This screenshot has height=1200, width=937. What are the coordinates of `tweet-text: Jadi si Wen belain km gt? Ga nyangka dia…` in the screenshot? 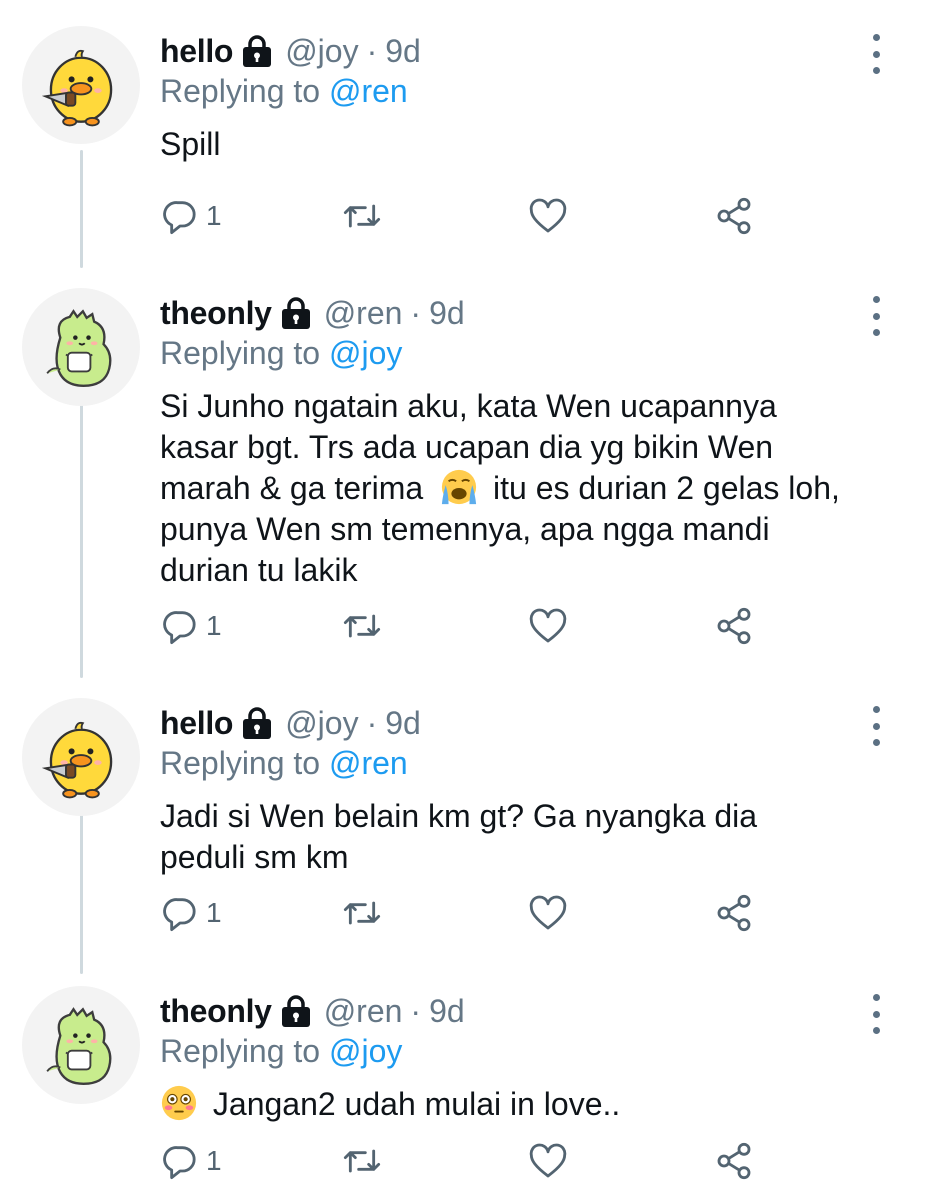 It's located at (530, 837).